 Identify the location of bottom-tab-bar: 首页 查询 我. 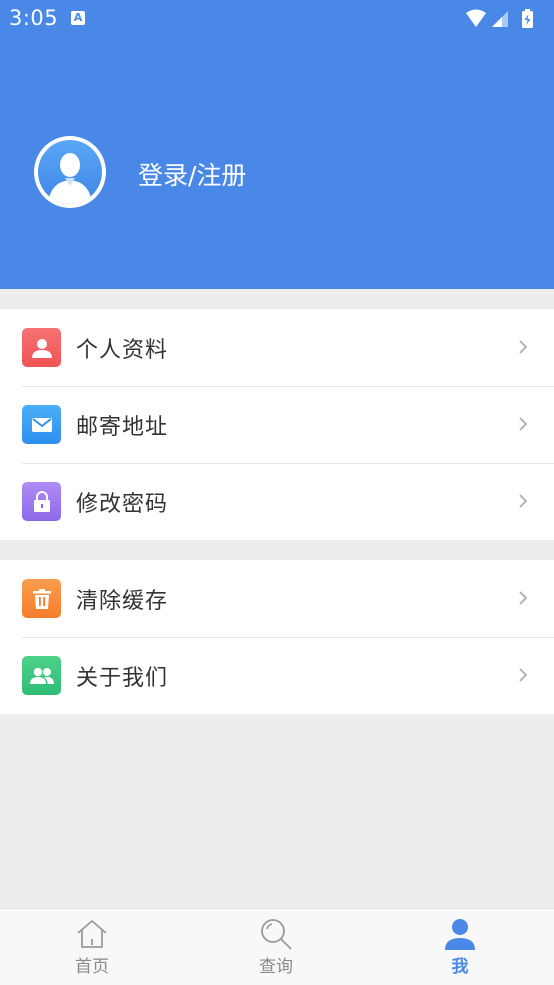
(277, 946).